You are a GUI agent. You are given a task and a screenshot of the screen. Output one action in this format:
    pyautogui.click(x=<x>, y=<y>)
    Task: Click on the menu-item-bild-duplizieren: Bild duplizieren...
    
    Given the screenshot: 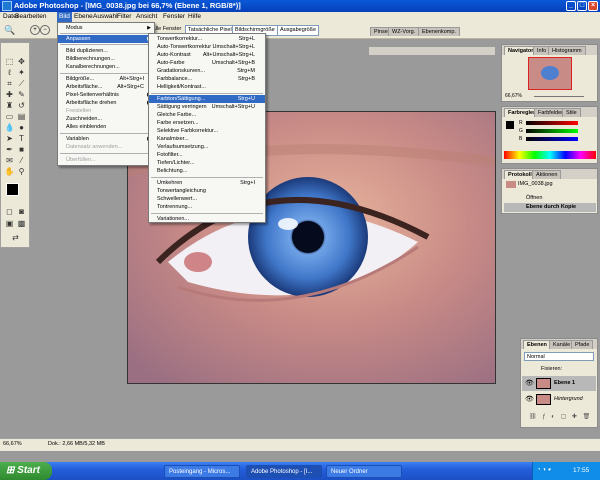 What is the action you would take?
    pyautogui.click(x=106, y=51)
    